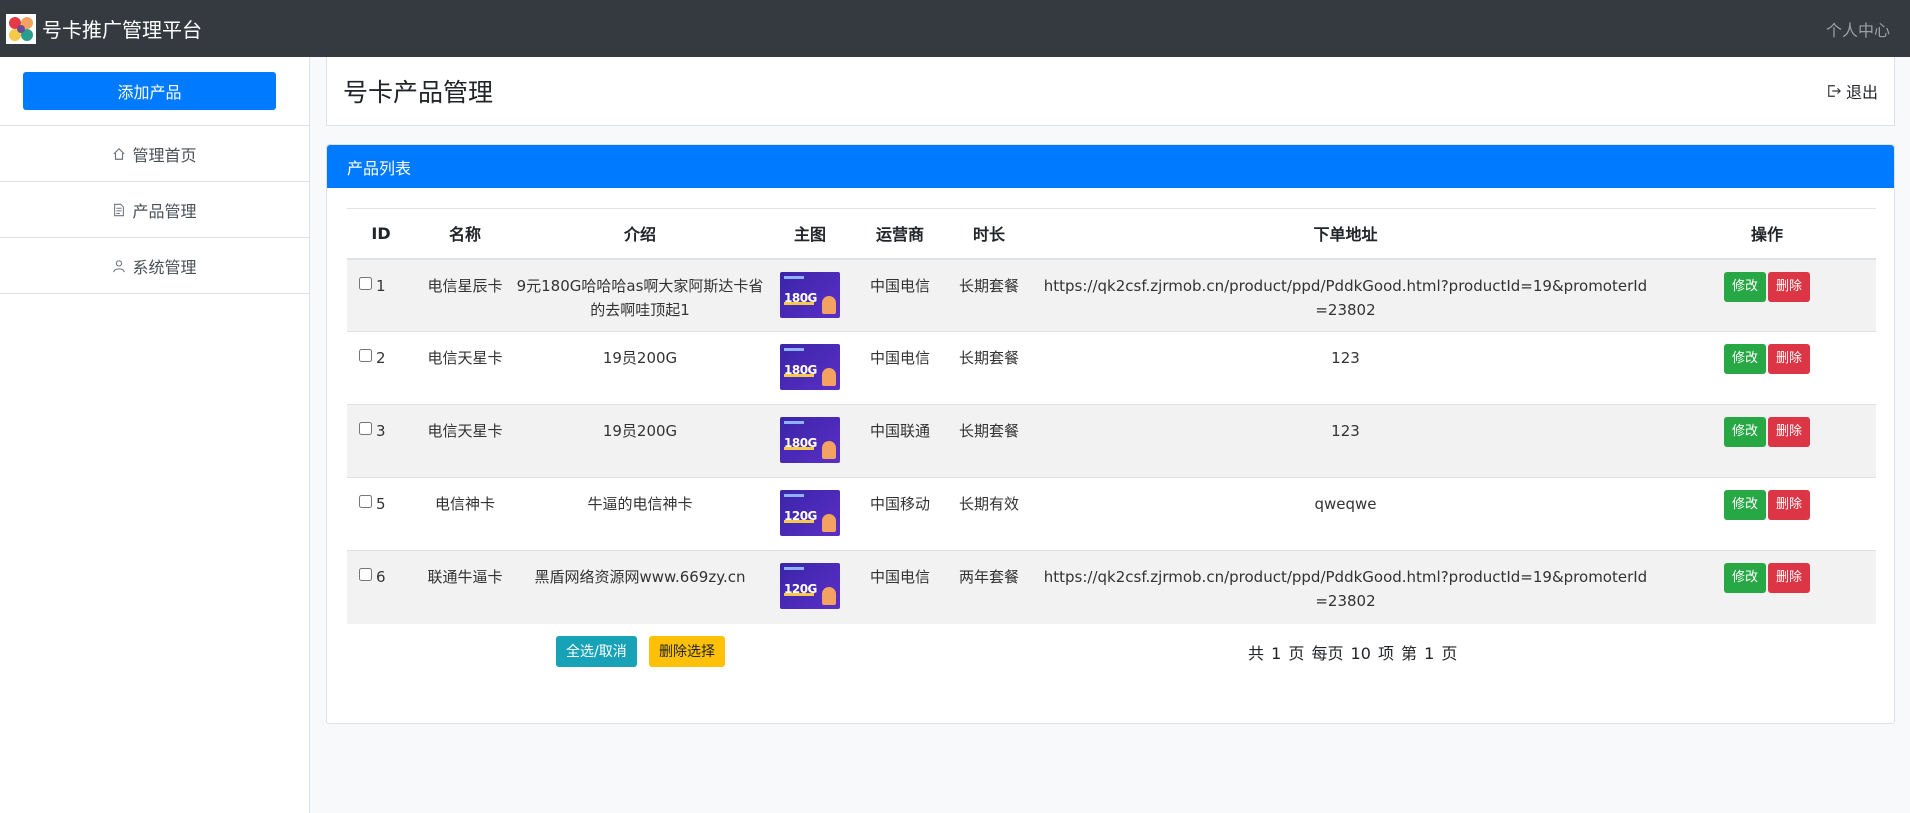  Describe the element at coordinates (1345, 234) in the screenshot. I see `column-header-url: 下单地址` at that location.